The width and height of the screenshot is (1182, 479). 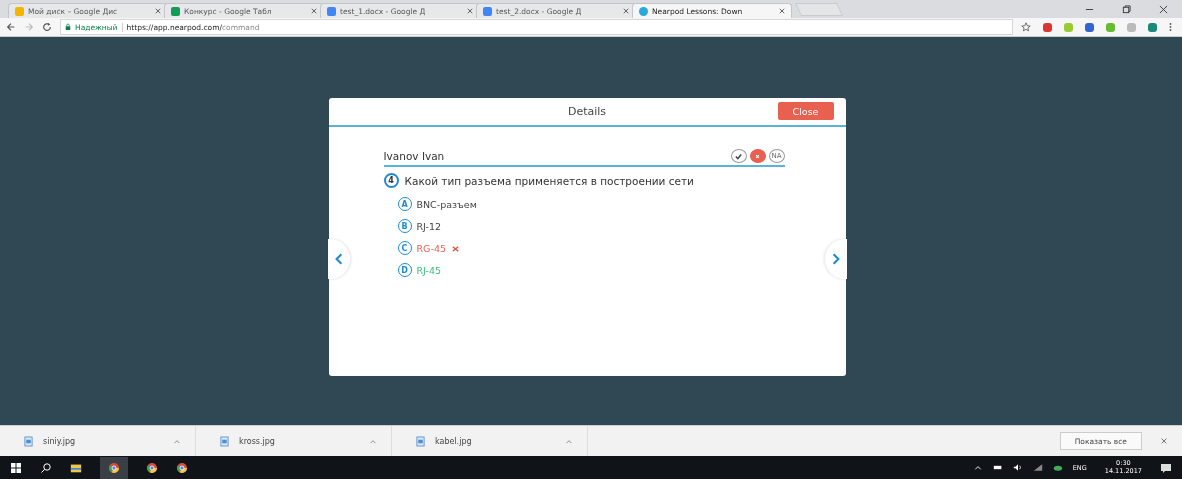 I want to click on chevron-up-icon, so click(x=977, y=467).